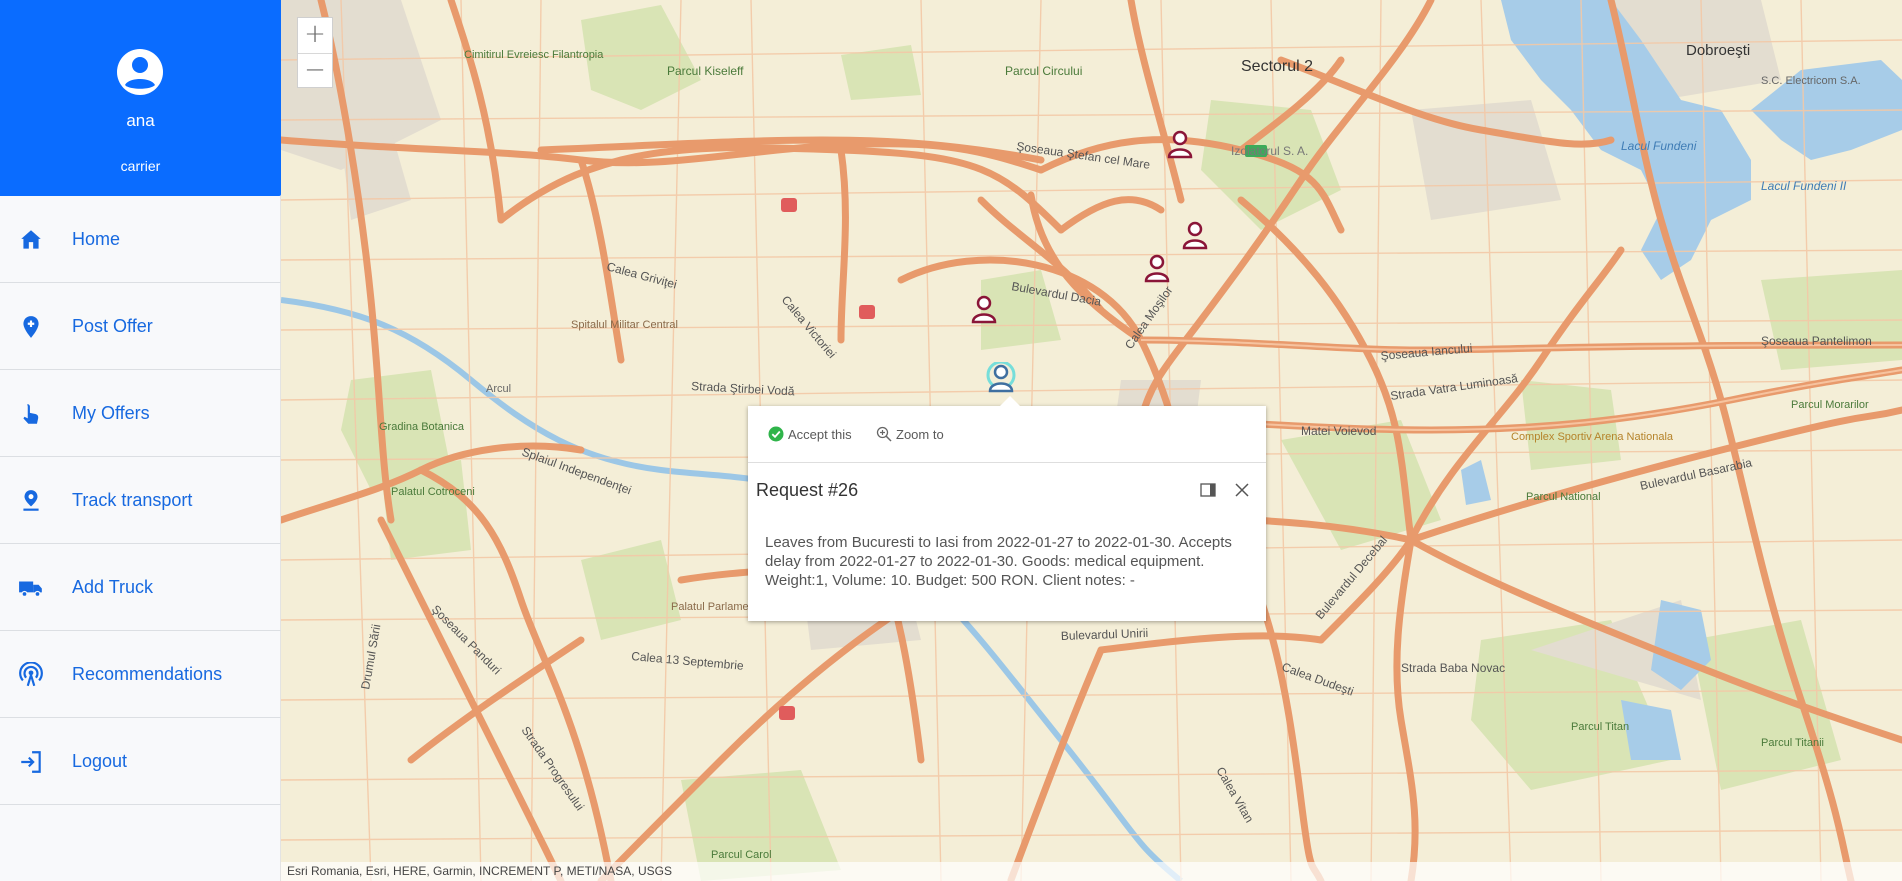  Describe the element at coordinates (1043, 71) in the screenshot. I see `map-label: Parcul Circului` at that location.